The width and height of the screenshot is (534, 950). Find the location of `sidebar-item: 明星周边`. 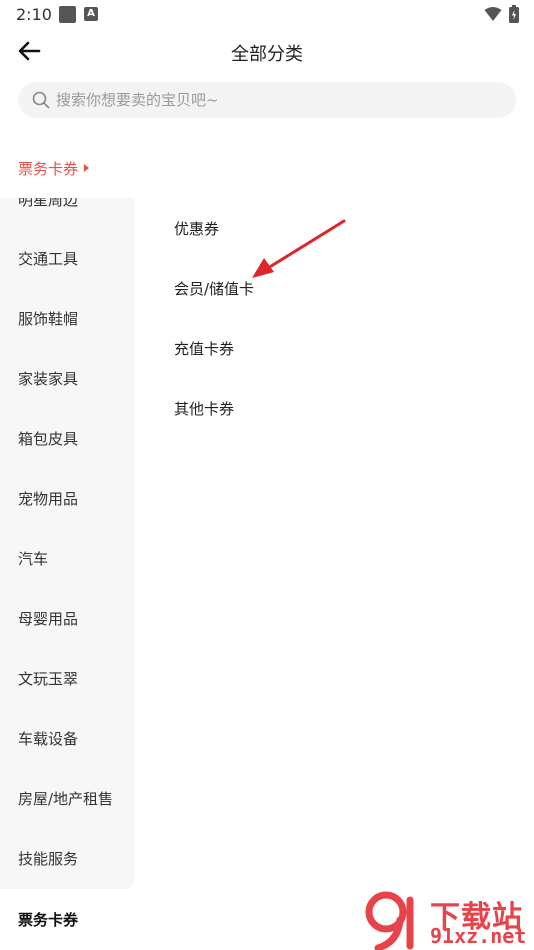

sidebar-item: 明星周边 is located at coordinates (48, 204).